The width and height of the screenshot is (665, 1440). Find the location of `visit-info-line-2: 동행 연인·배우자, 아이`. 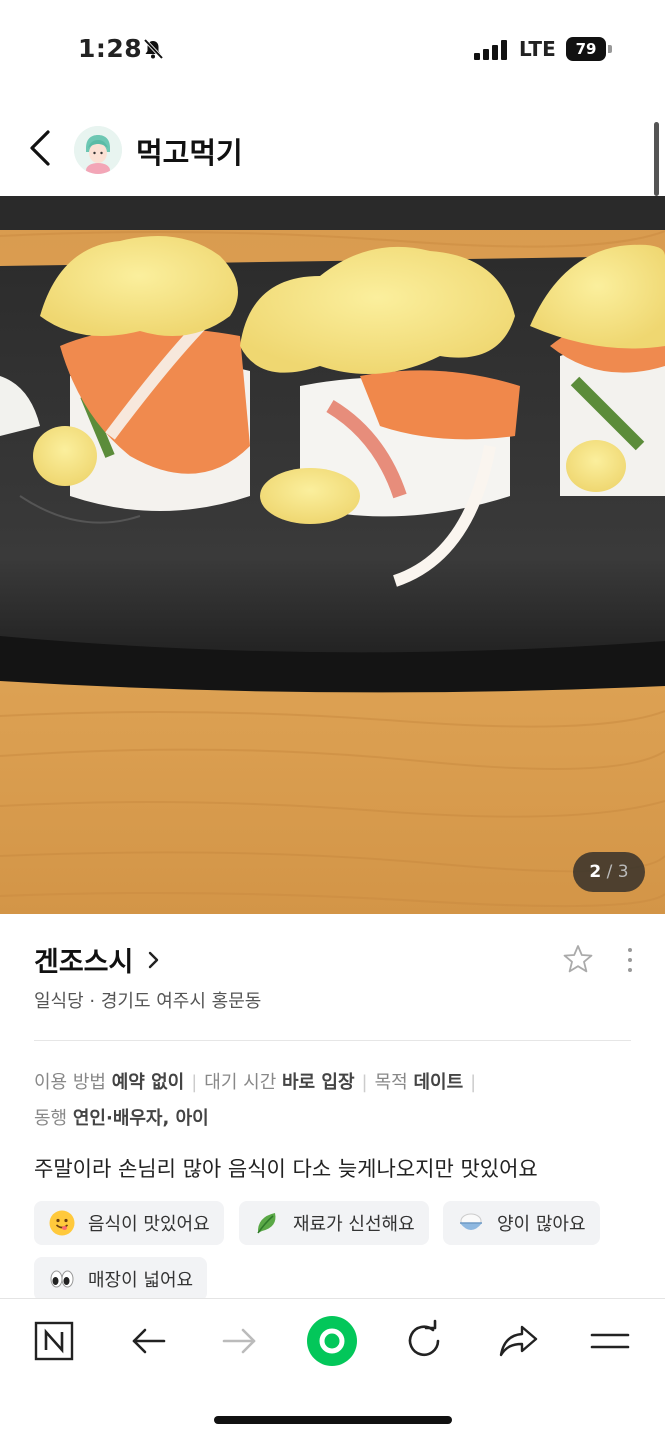

visit-info-line-2: 동행 연인·배우자, 아이 is located at coordinates (121, 1117).